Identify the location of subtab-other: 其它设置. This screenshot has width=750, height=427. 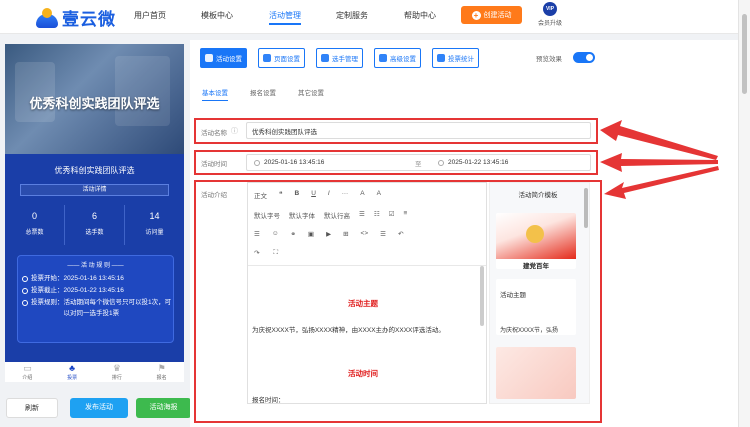
(311, 94).